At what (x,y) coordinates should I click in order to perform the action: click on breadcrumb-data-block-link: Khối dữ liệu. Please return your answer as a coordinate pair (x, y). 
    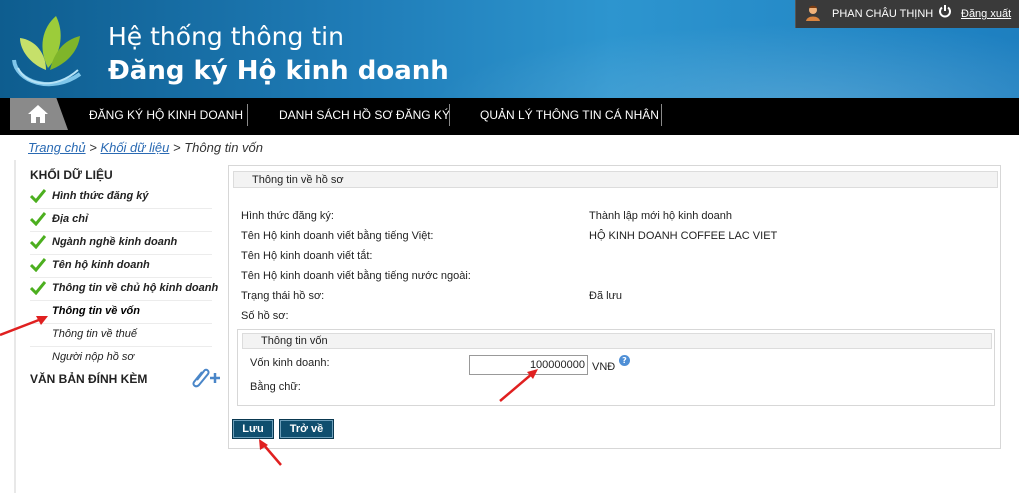
    Looking at the image, I should click on (134, 147).